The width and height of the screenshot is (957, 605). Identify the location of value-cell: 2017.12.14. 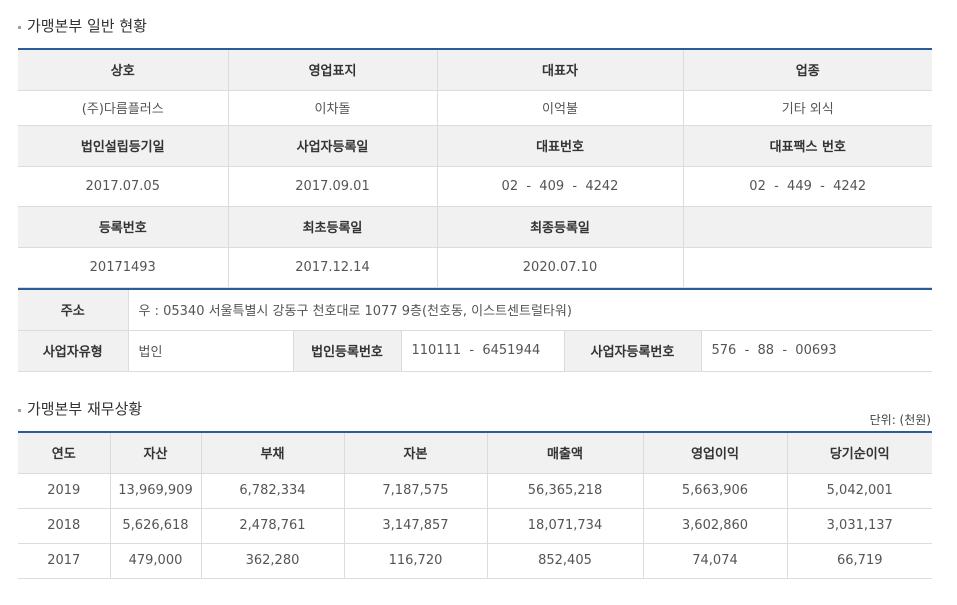
(333, 267).